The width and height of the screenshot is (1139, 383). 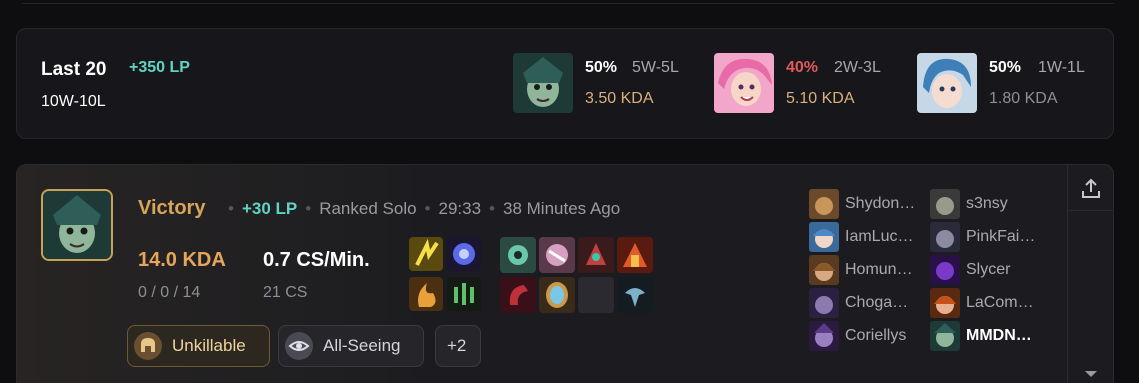 What do you see at coordinates (876, 335) in the screenshot?
I see `player-name: Coriellys` at bounding box center [876, 335].